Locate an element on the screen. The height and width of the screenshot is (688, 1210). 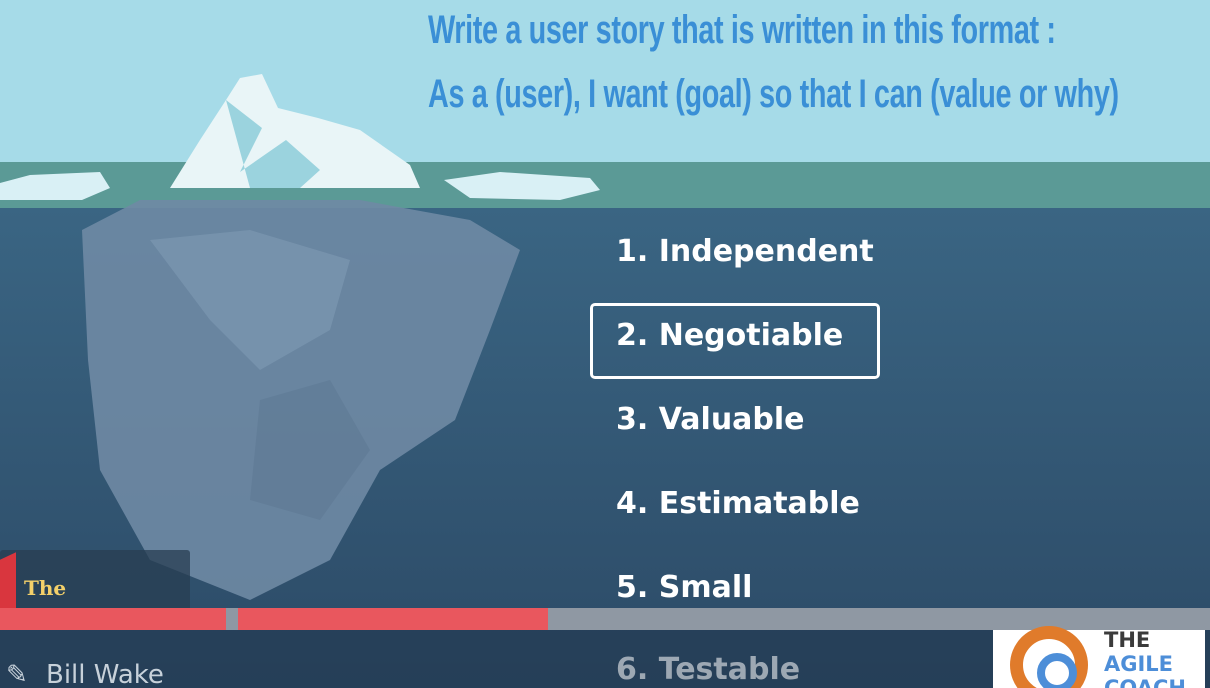
edit-note-icon: ✎ is located at coordinates (17, 674).